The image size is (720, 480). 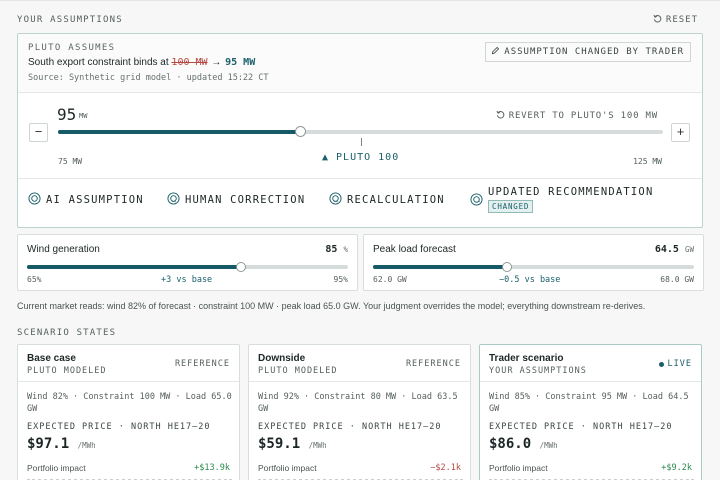 What do you see at coordinates (511, 206) in the screenshot?
I see `changed-tag: CHANGED` at bounding box center [511, 206].